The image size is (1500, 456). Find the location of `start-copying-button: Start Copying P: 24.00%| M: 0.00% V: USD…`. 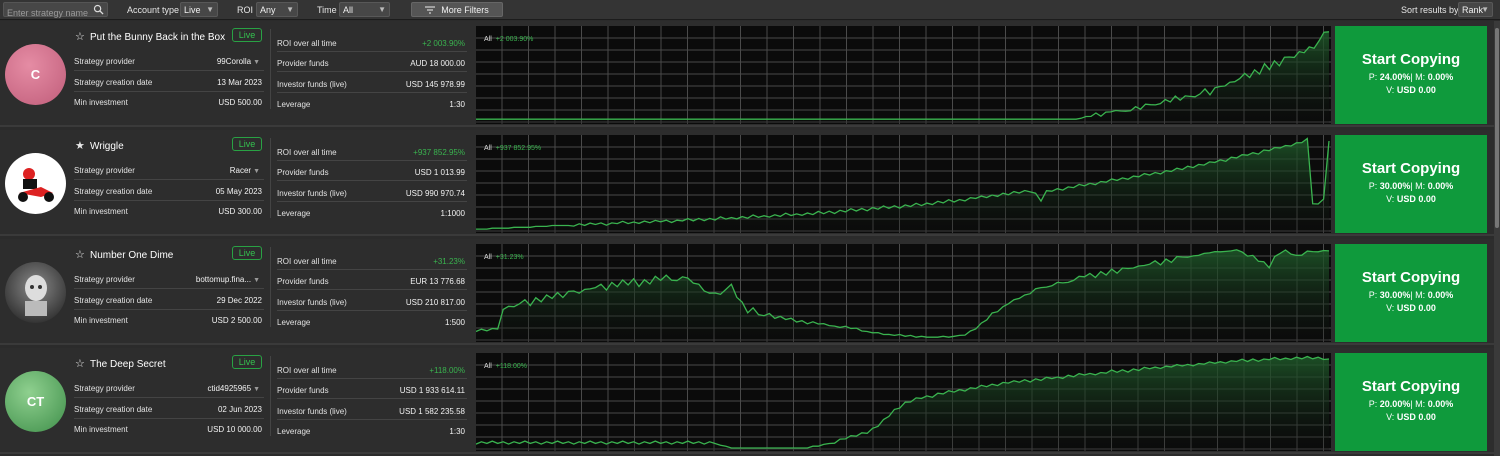

start-copying-button: Start Copying P: 24.00%| M: 0.00% V: USD… is located at coordinates (1411, 75).